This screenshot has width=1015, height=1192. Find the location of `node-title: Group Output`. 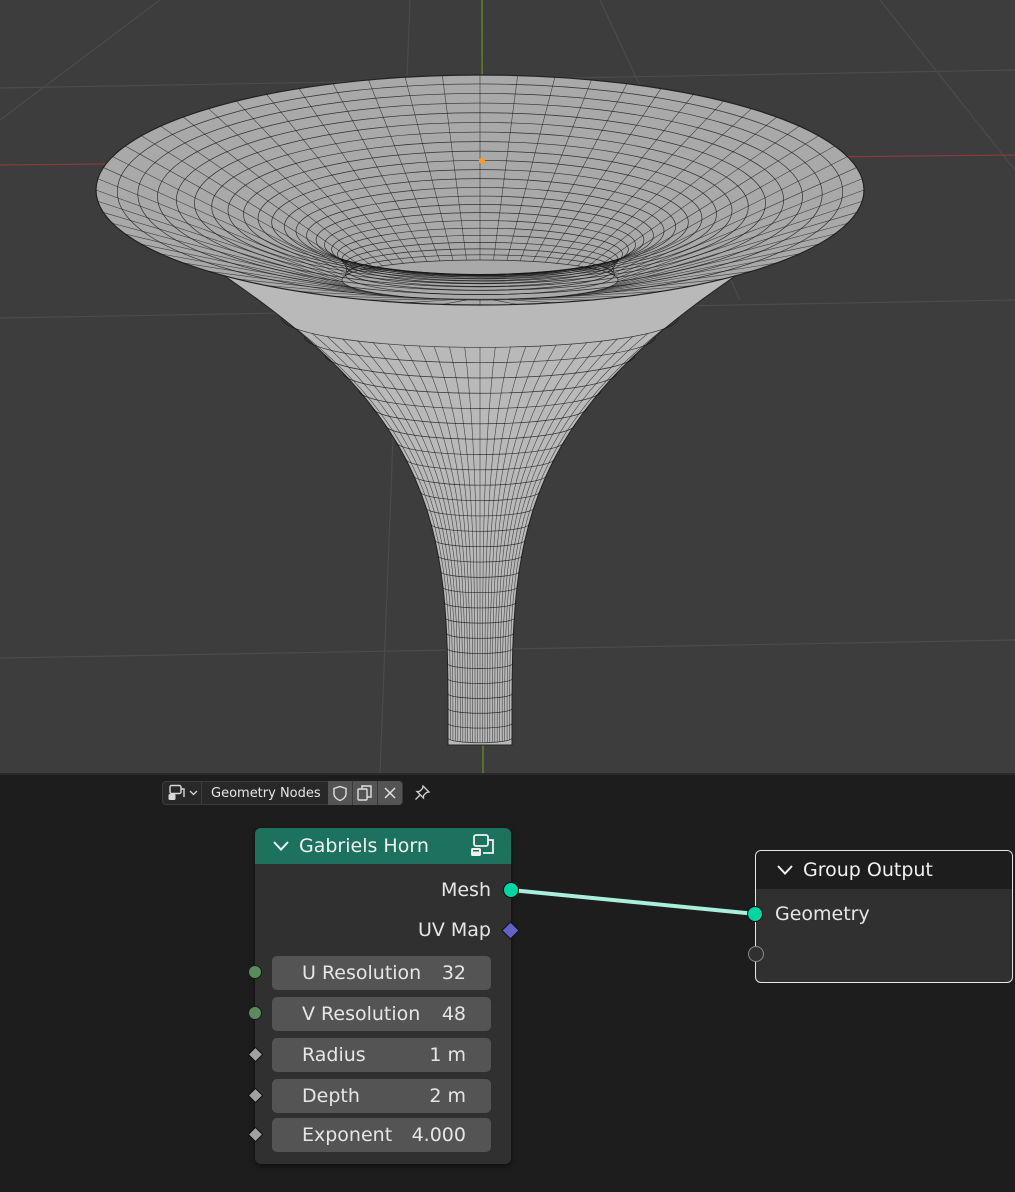

node-title: Group Output is located at coordinates (868, 870).